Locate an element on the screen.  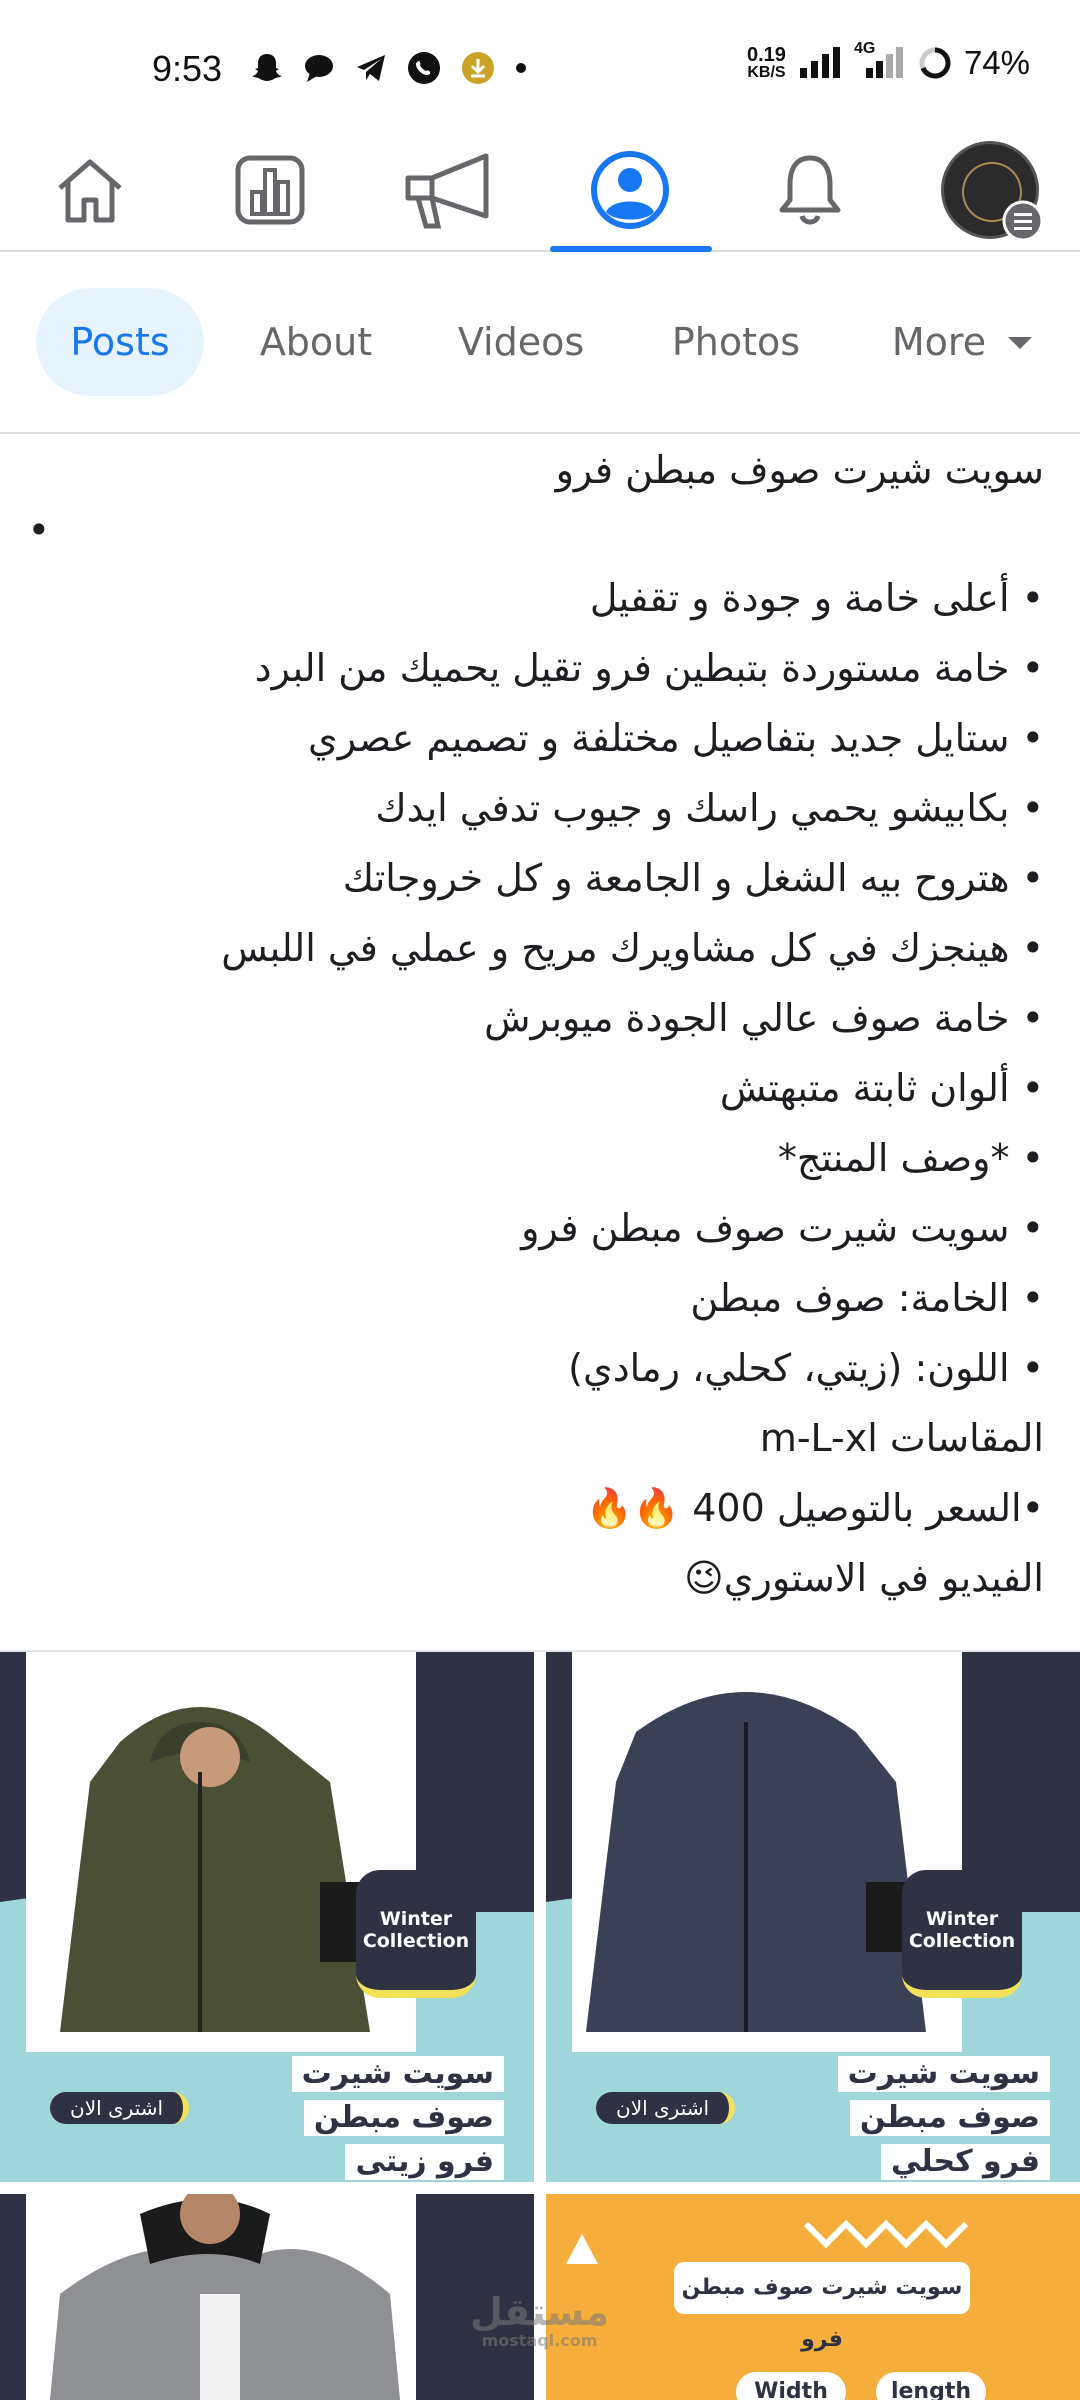
whatsapp-icon is located at coordinates (424, 68).